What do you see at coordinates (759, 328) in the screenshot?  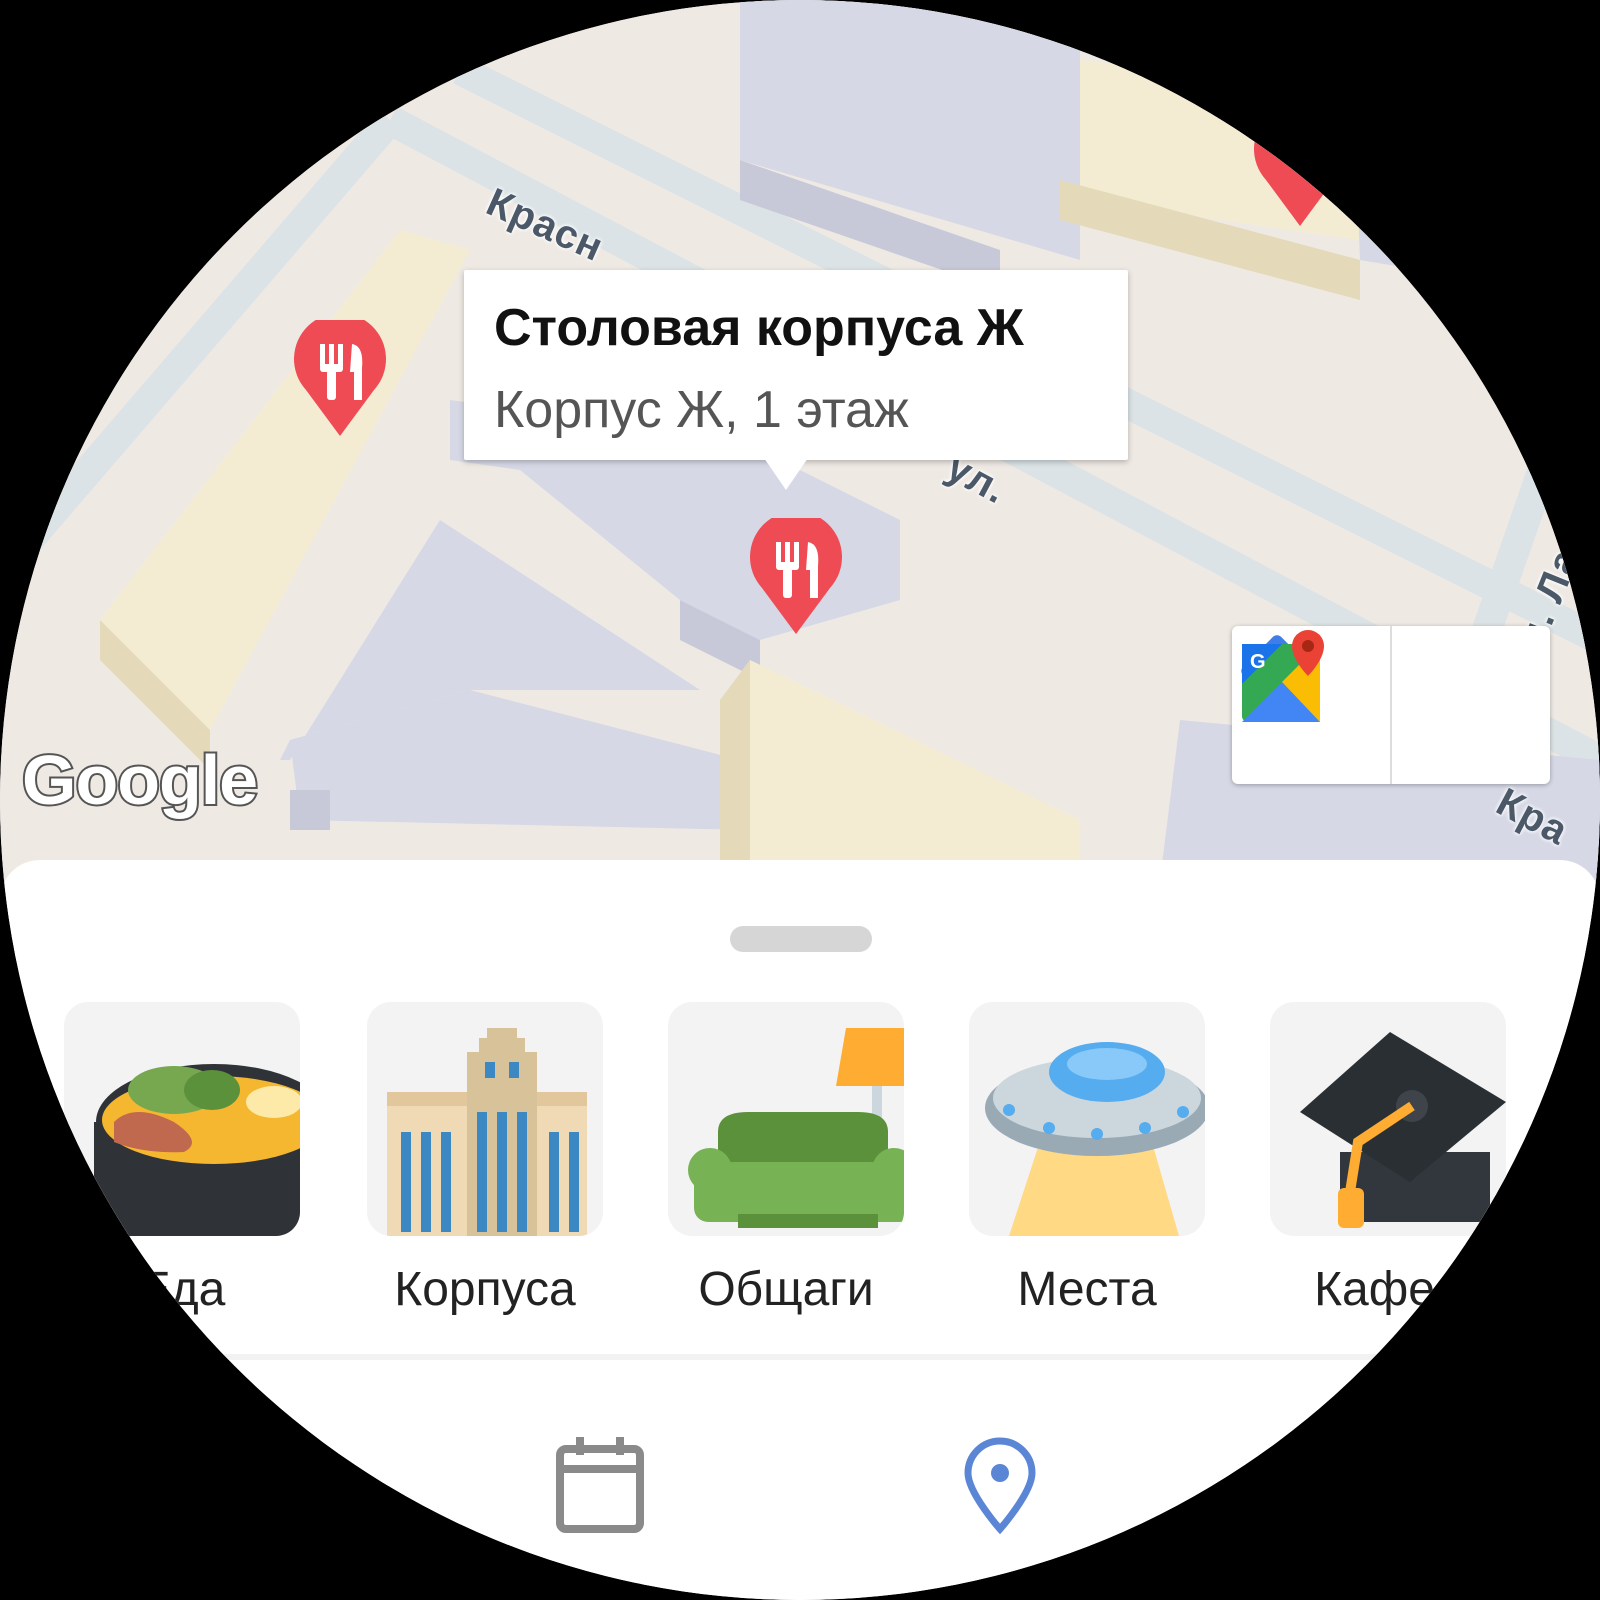 I see `place-title: Столовая корпуса Ж` at bounding box center [759, 328].